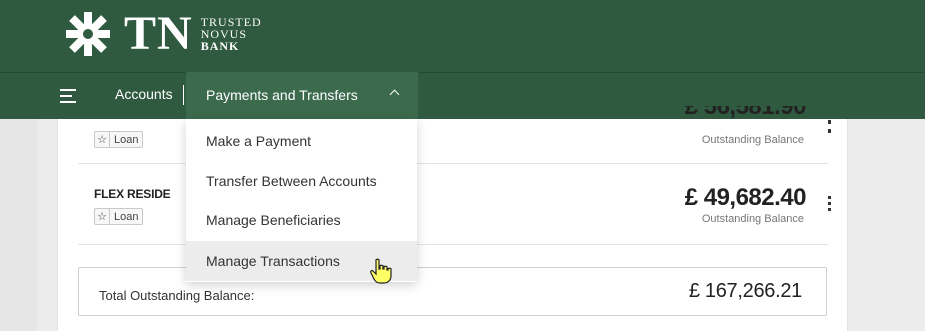 This screenshot has height=331, width=925. What do you see at coordinates (301, 220) in the screenshot?
I see `menu-item-manage-beneficiaries: Manage Beneficiaries` at bounding box center [301, 220].